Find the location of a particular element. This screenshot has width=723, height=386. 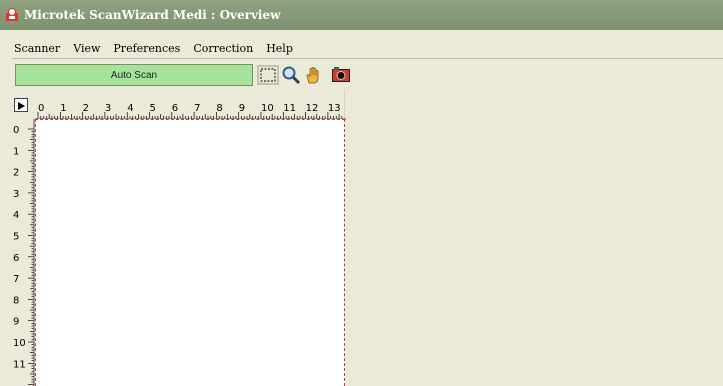

toolbar-separator is located at coordinates (367, 58).